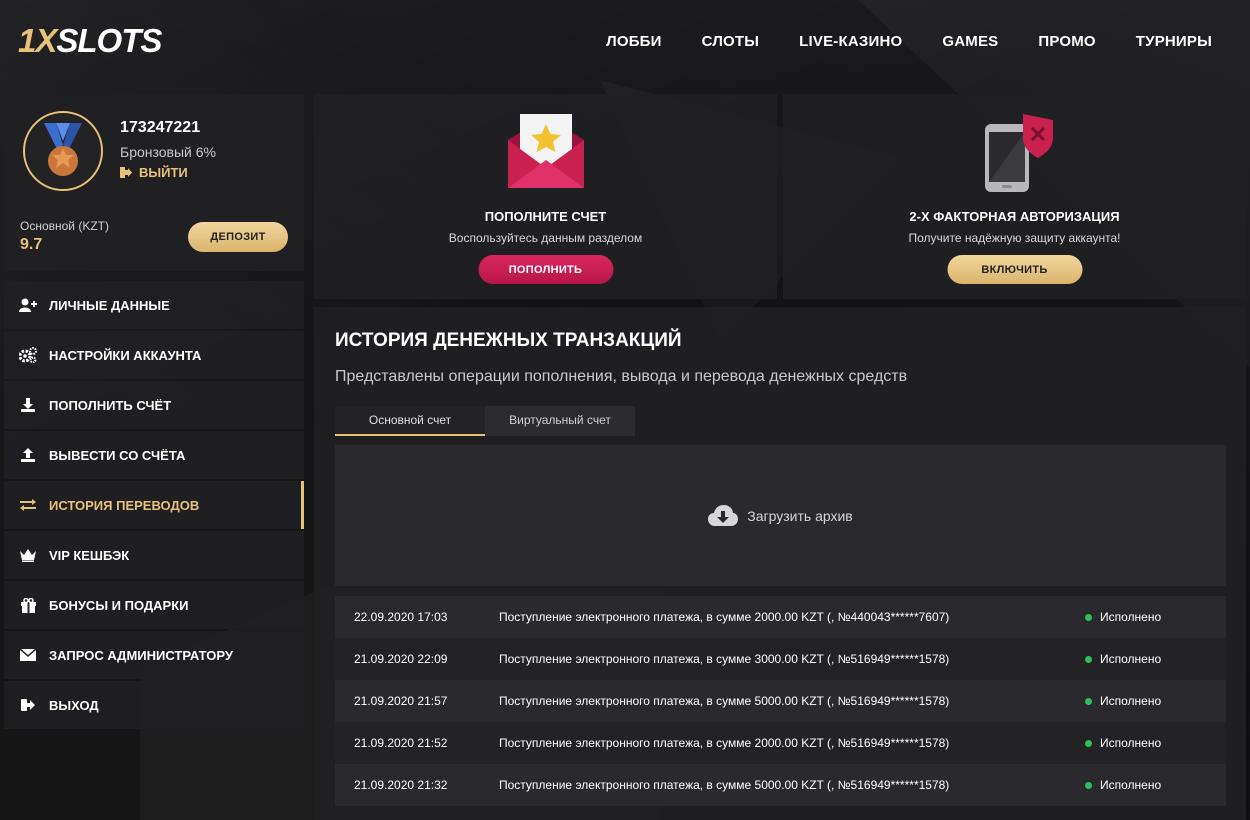  I want to click on archive-label: Загрузить архив, so click(800, 515).